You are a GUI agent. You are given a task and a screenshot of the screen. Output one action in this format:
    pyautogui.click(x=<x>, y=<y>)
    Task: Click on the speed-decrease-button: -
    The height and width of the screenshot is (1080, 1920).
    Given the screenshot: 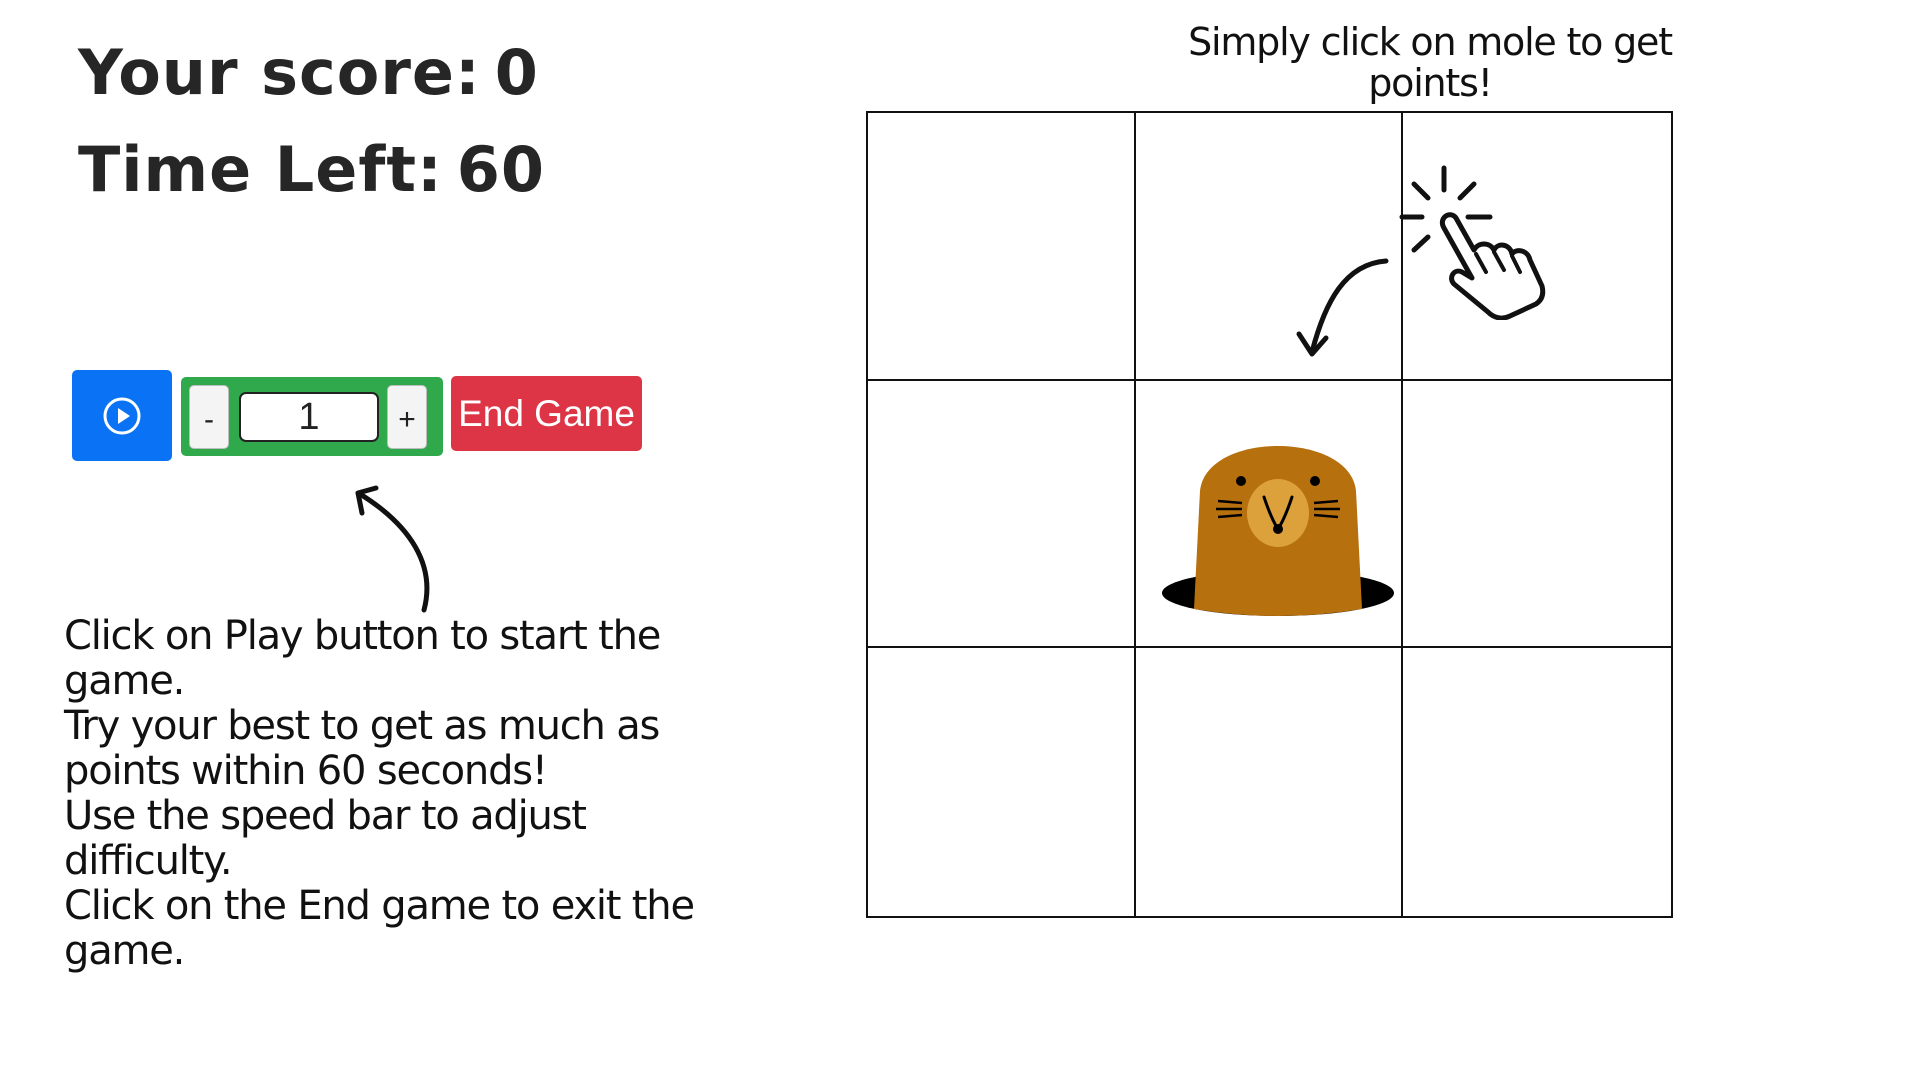 What is the action you would take?
    pyautogui.click(x=209, y=417)
    